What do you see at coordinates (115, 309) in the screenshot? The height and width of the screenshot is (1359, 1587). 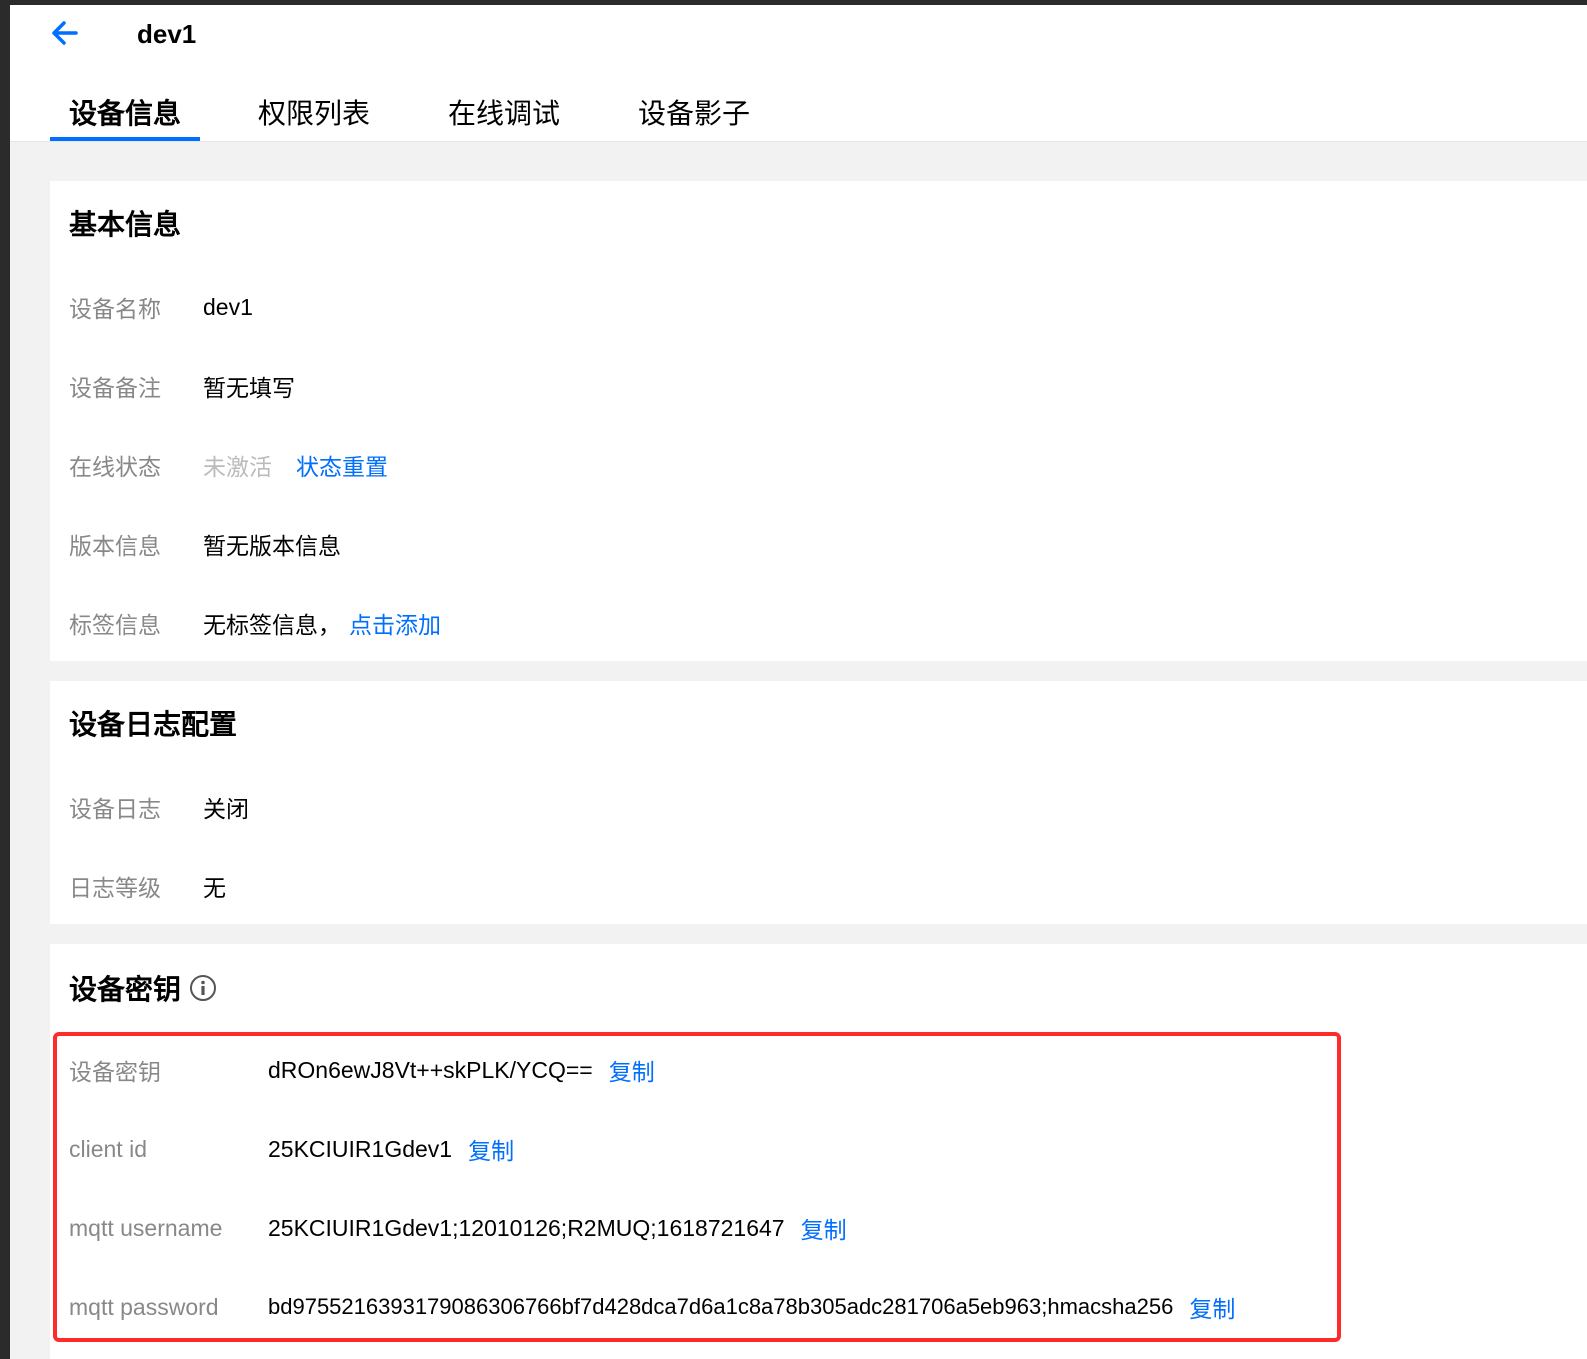 I see `field-label: 设备名称` at bounding box center [115, 309].